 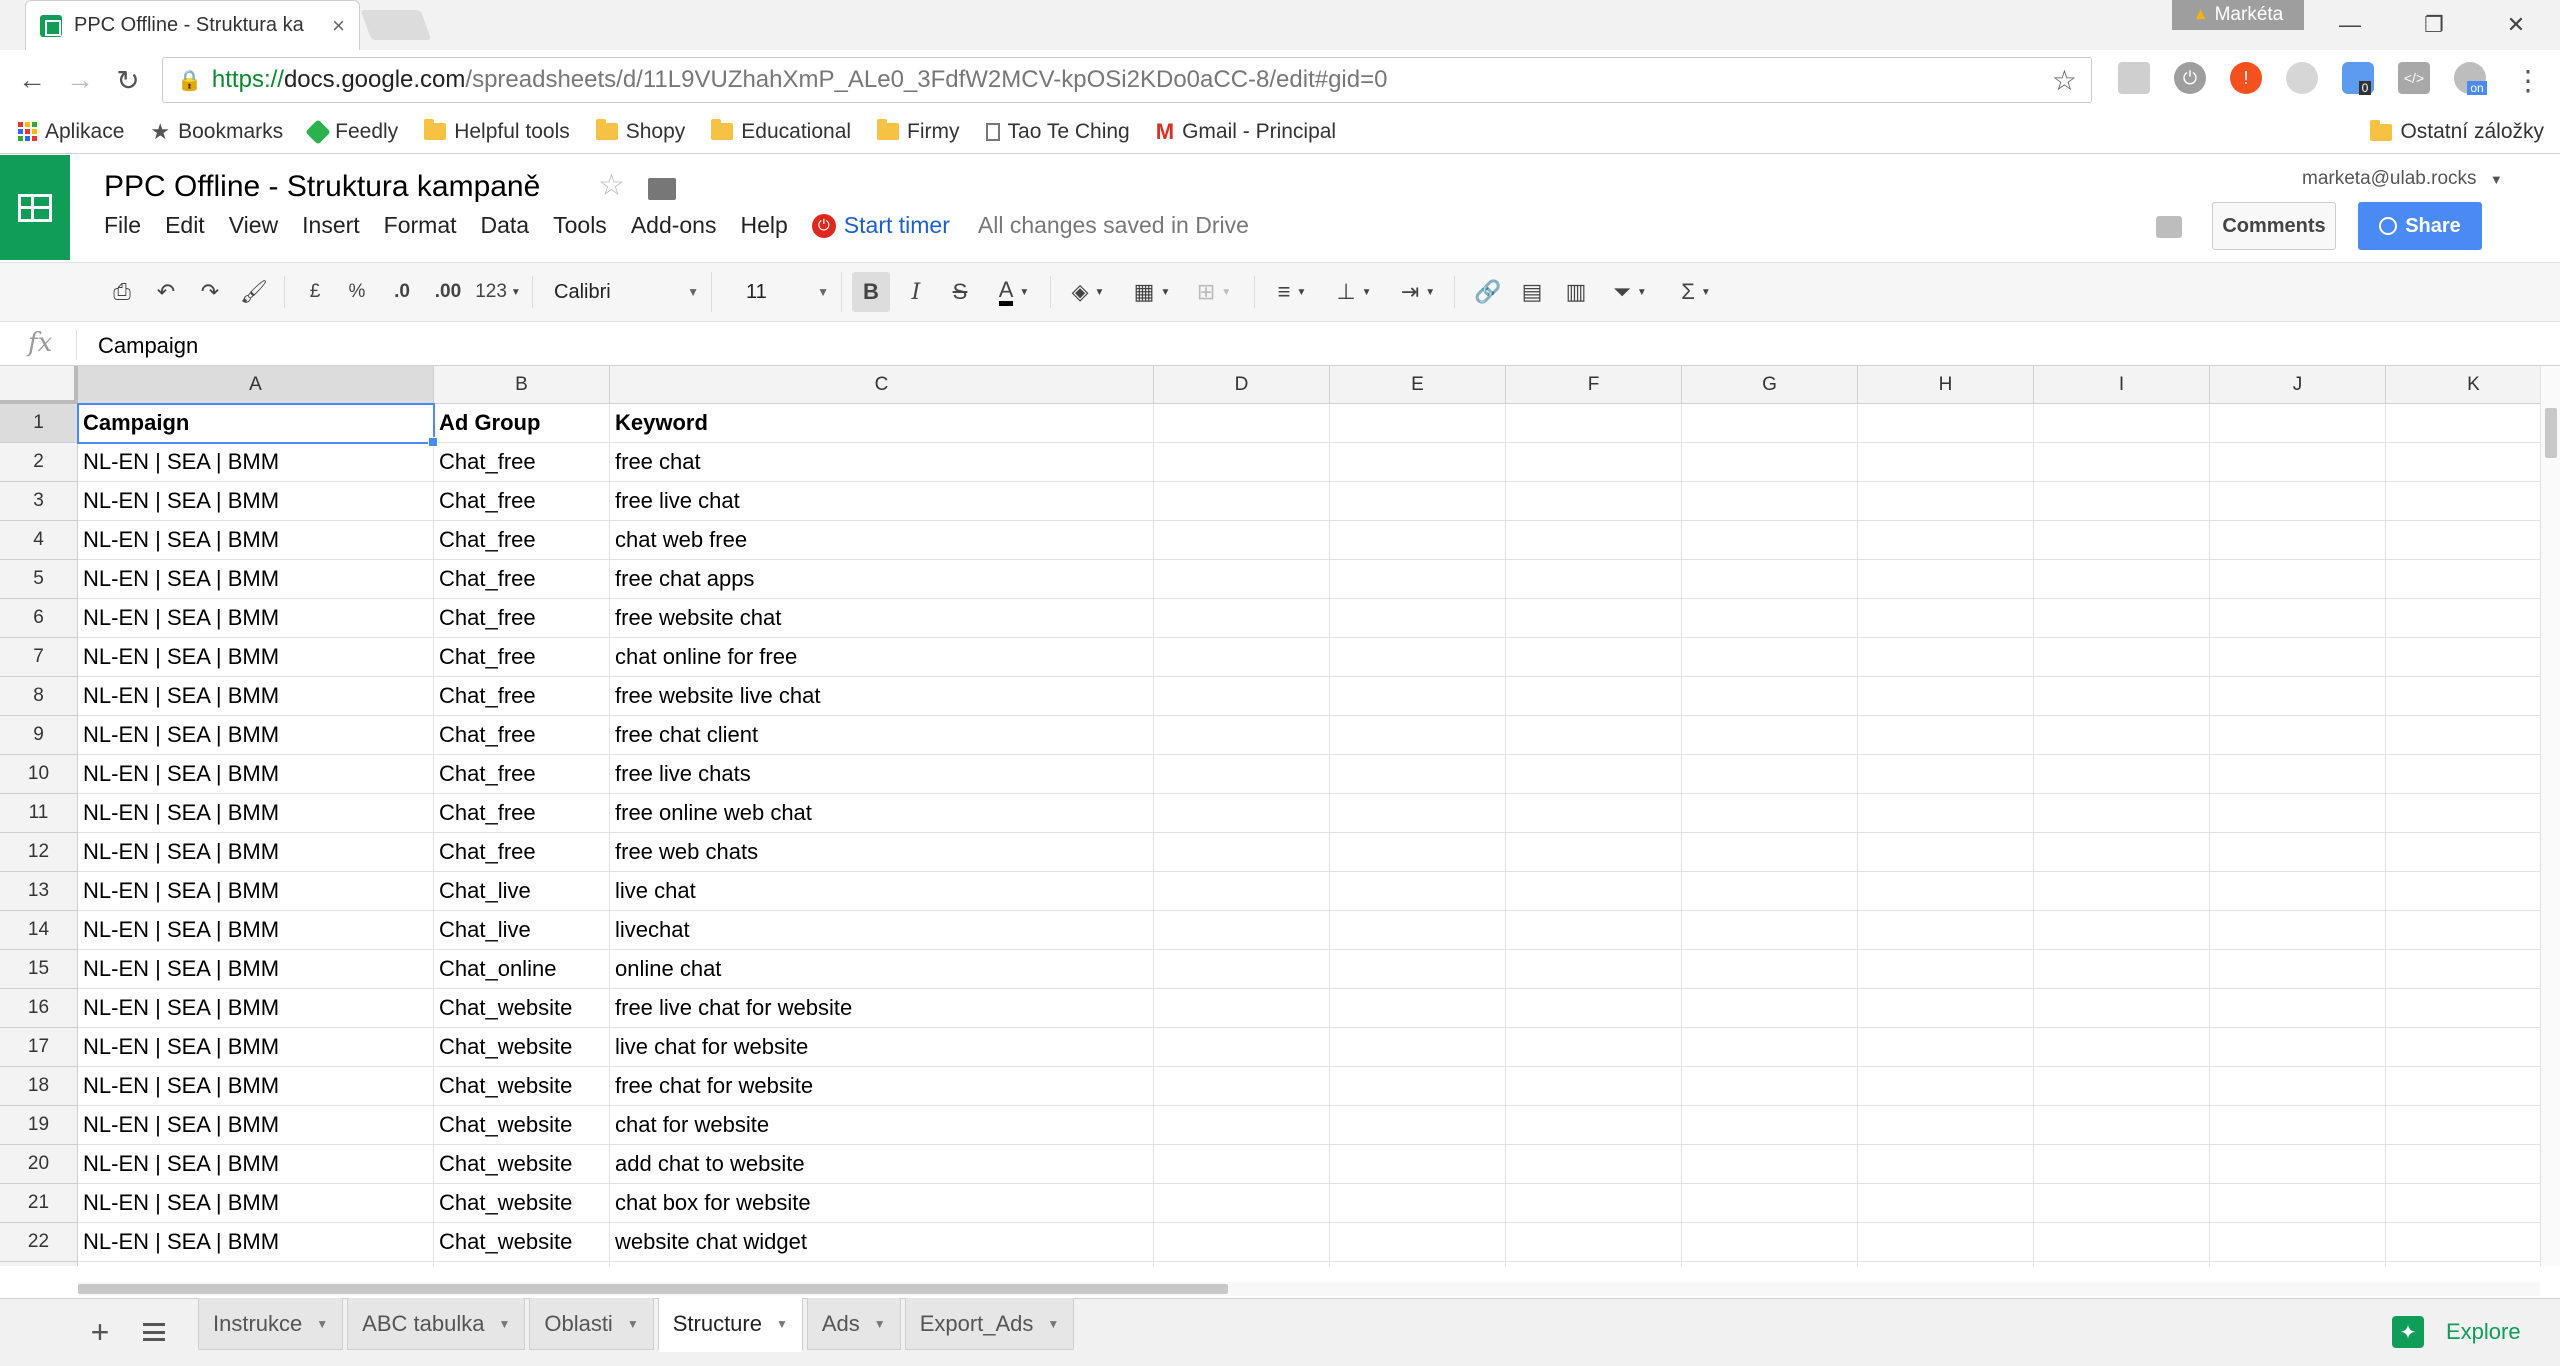 What do you see at coordinates (2434, 25) in the screenshot?
I see `restore-icon: ❐` at bounding box center [2434, 25].